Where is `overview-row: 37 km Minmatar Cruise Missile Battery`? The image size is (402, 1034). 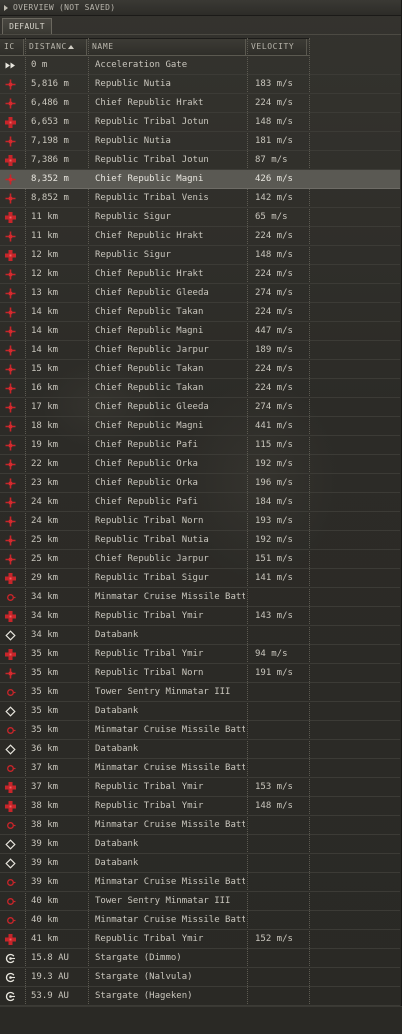
overview-row: 37 km Minmatar Cruise Missile Battery is located at coordinates (200, 768).